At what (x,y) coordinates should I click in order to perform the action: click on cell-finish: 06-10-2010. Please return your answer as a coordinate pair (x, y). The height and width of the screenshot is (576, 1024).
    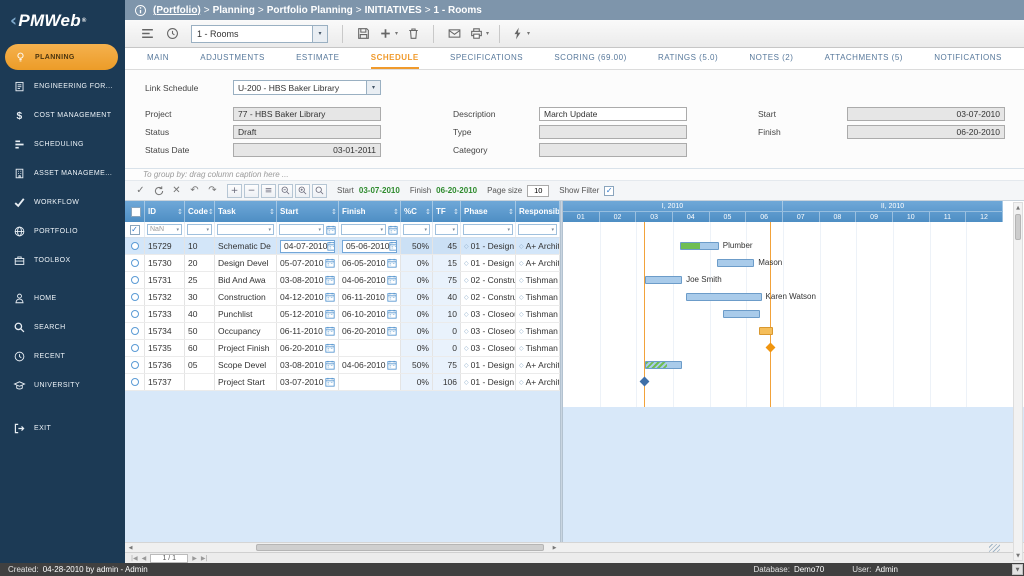
    Looking at the image, I should click on (370, 314).